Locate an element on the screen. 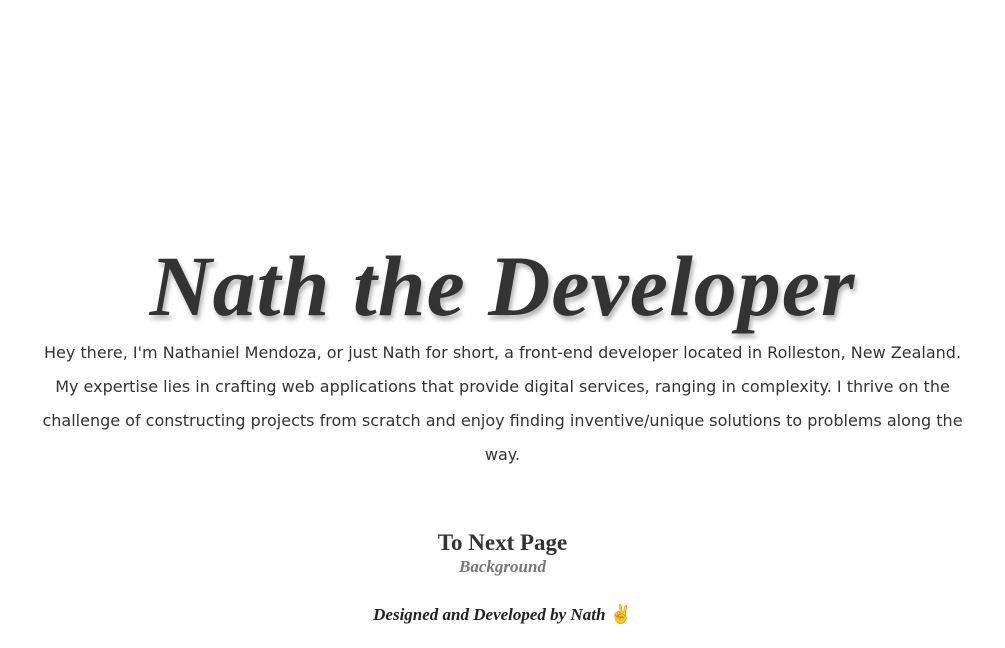 Image resolution: width=1005 pixels, height=648 pixels. victory-hand-icon: ✌ is located at coordinates (620, 614).